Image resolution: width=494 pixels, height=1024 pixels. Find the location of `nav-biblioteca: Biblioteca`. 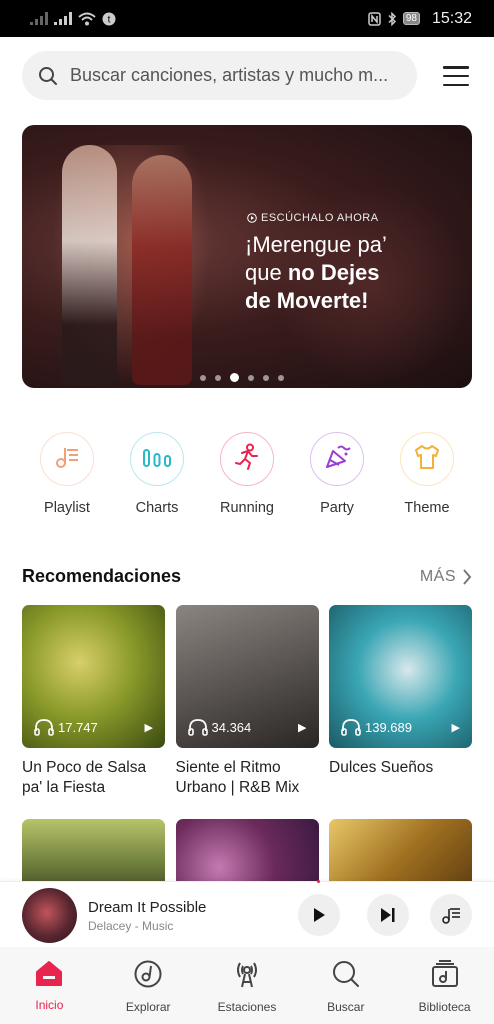

nav-biblioteca: Biblioteca is located at coordinates (445, 986).